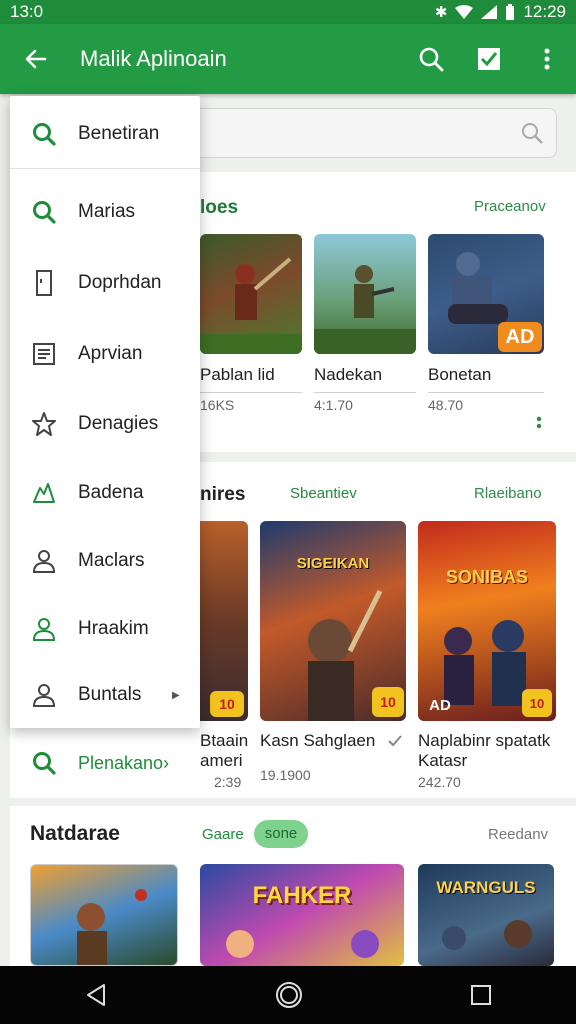  What do you see at coordinates (365, 309) in the screenshot?
I see `soldier-art-icon` at bounding box center [365, 309].